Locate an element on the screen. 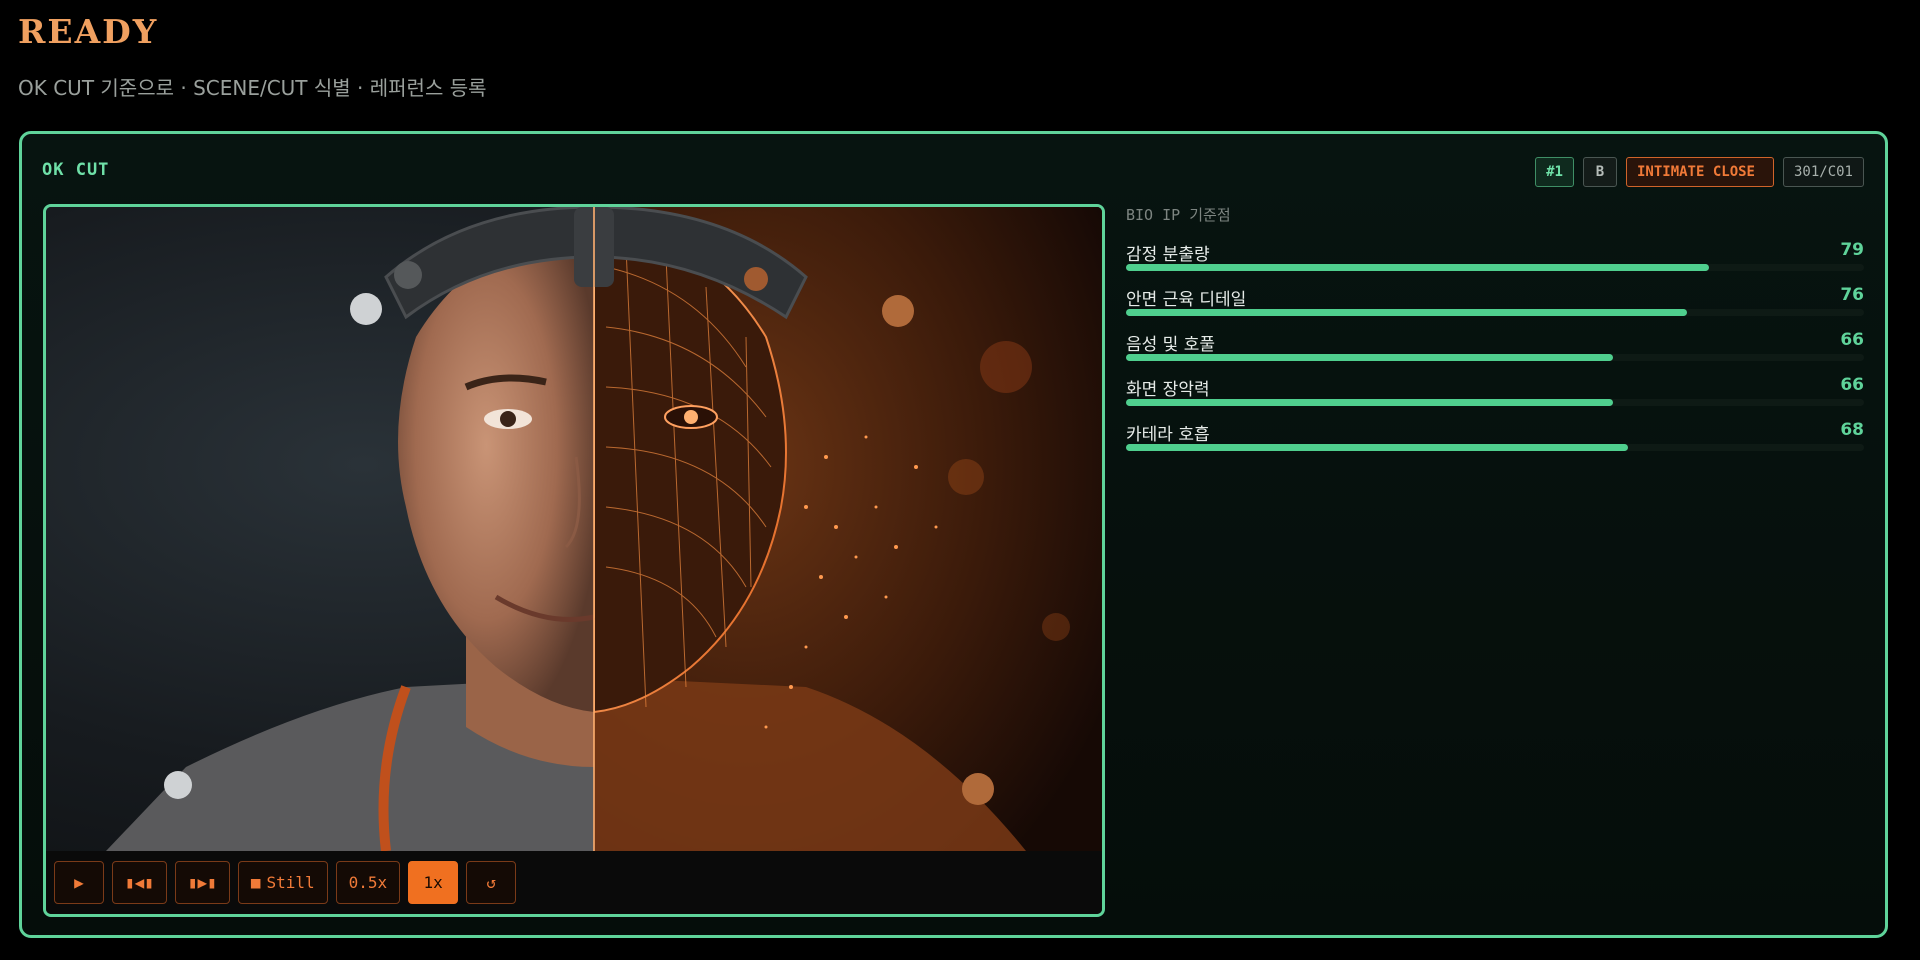 Image resolution: width=1920 pixels, height=960 pixels. metric-row: 카테라 호흡 68 is located at coordinates (1495, 442).